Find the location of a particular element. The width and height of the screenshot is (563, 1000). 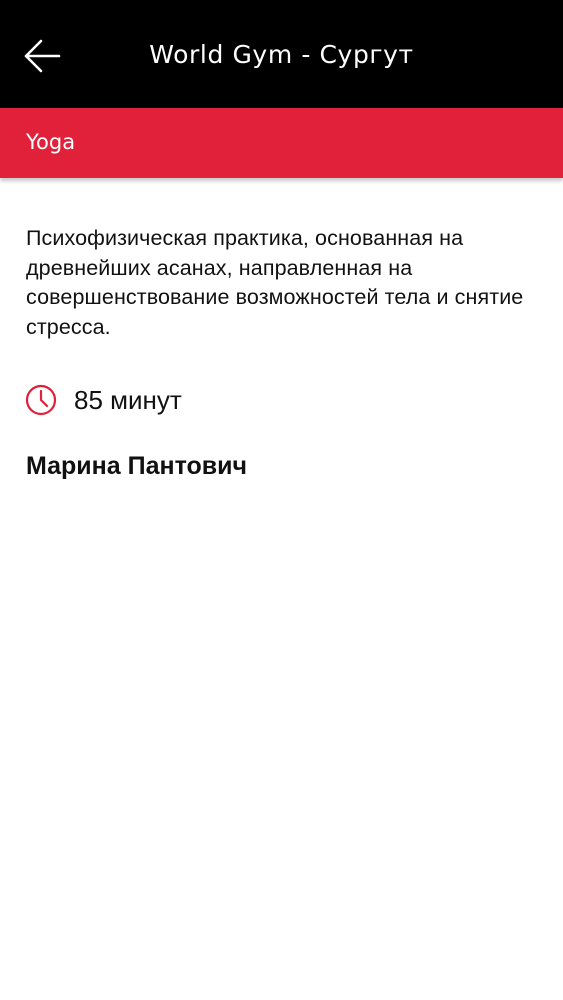

clock-icon is located at coordinates (41, 400).